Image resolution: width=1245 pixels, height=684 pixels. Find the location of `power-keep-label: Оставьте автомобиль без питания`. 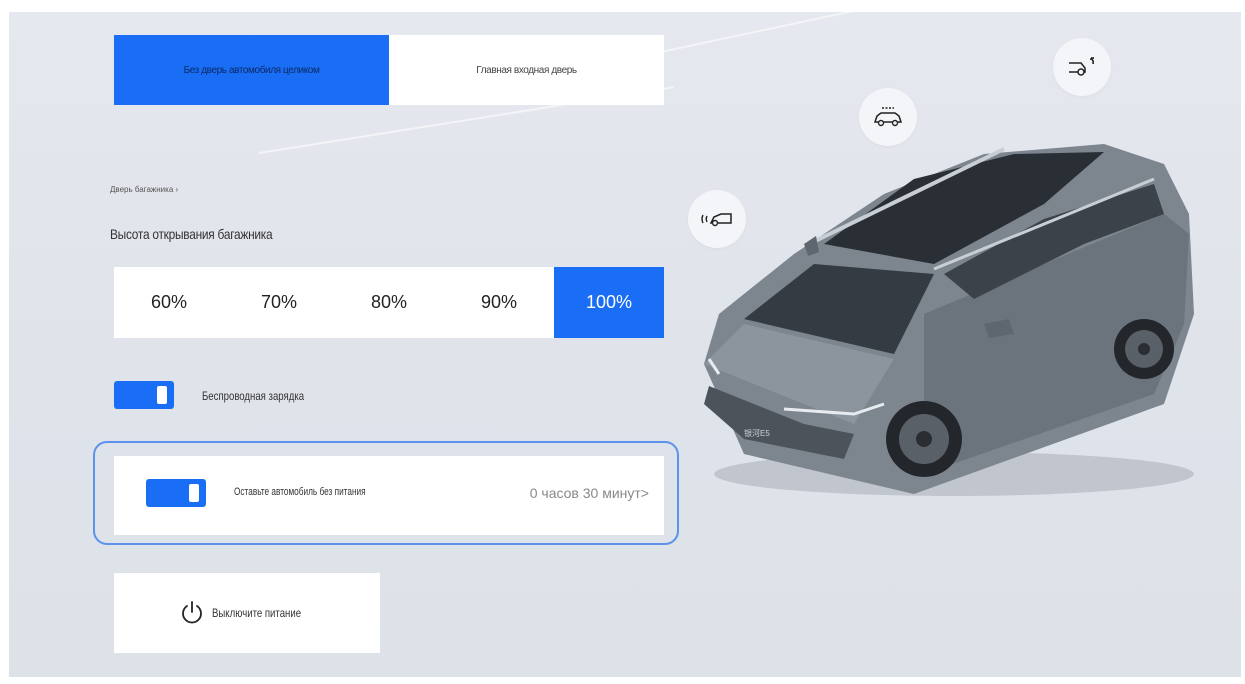

power-keep-label: Оставьте автомобиль без питания is located at coordinates (300, 492).